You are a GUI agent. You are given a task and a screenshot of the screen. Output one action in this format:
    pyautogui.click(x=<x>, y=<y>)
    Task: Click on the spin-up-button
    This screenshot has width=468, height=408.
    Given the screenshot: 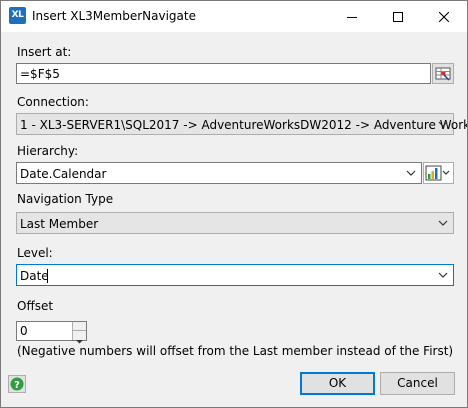 What is the action you would take?
    pyautogui.click(x=79, y=328)
    